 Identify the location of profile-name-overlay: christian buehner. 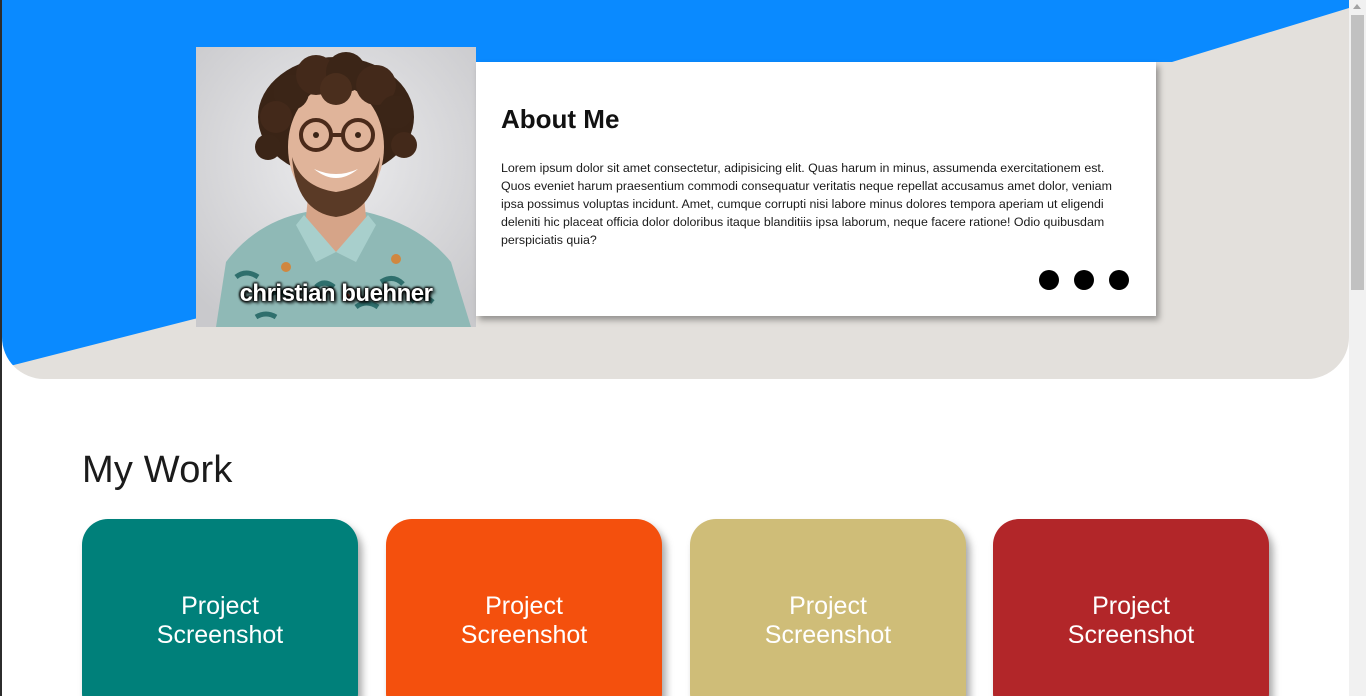
(336, 187).